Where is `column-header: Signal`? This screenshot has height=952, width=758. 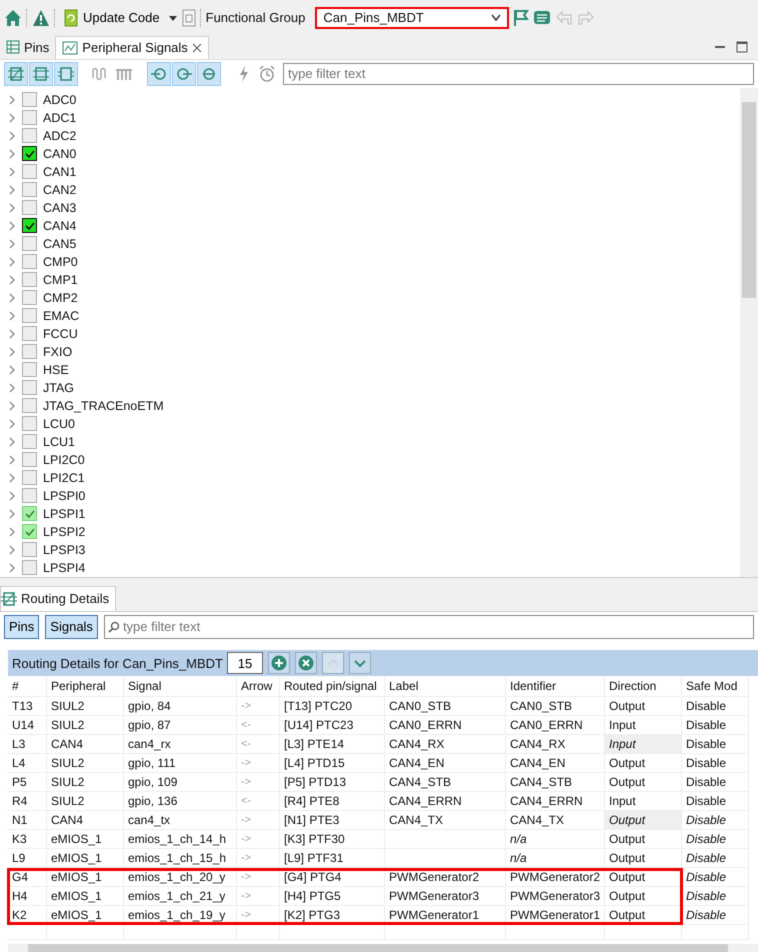 column-header: Signal is located at coordinates (180, 686).